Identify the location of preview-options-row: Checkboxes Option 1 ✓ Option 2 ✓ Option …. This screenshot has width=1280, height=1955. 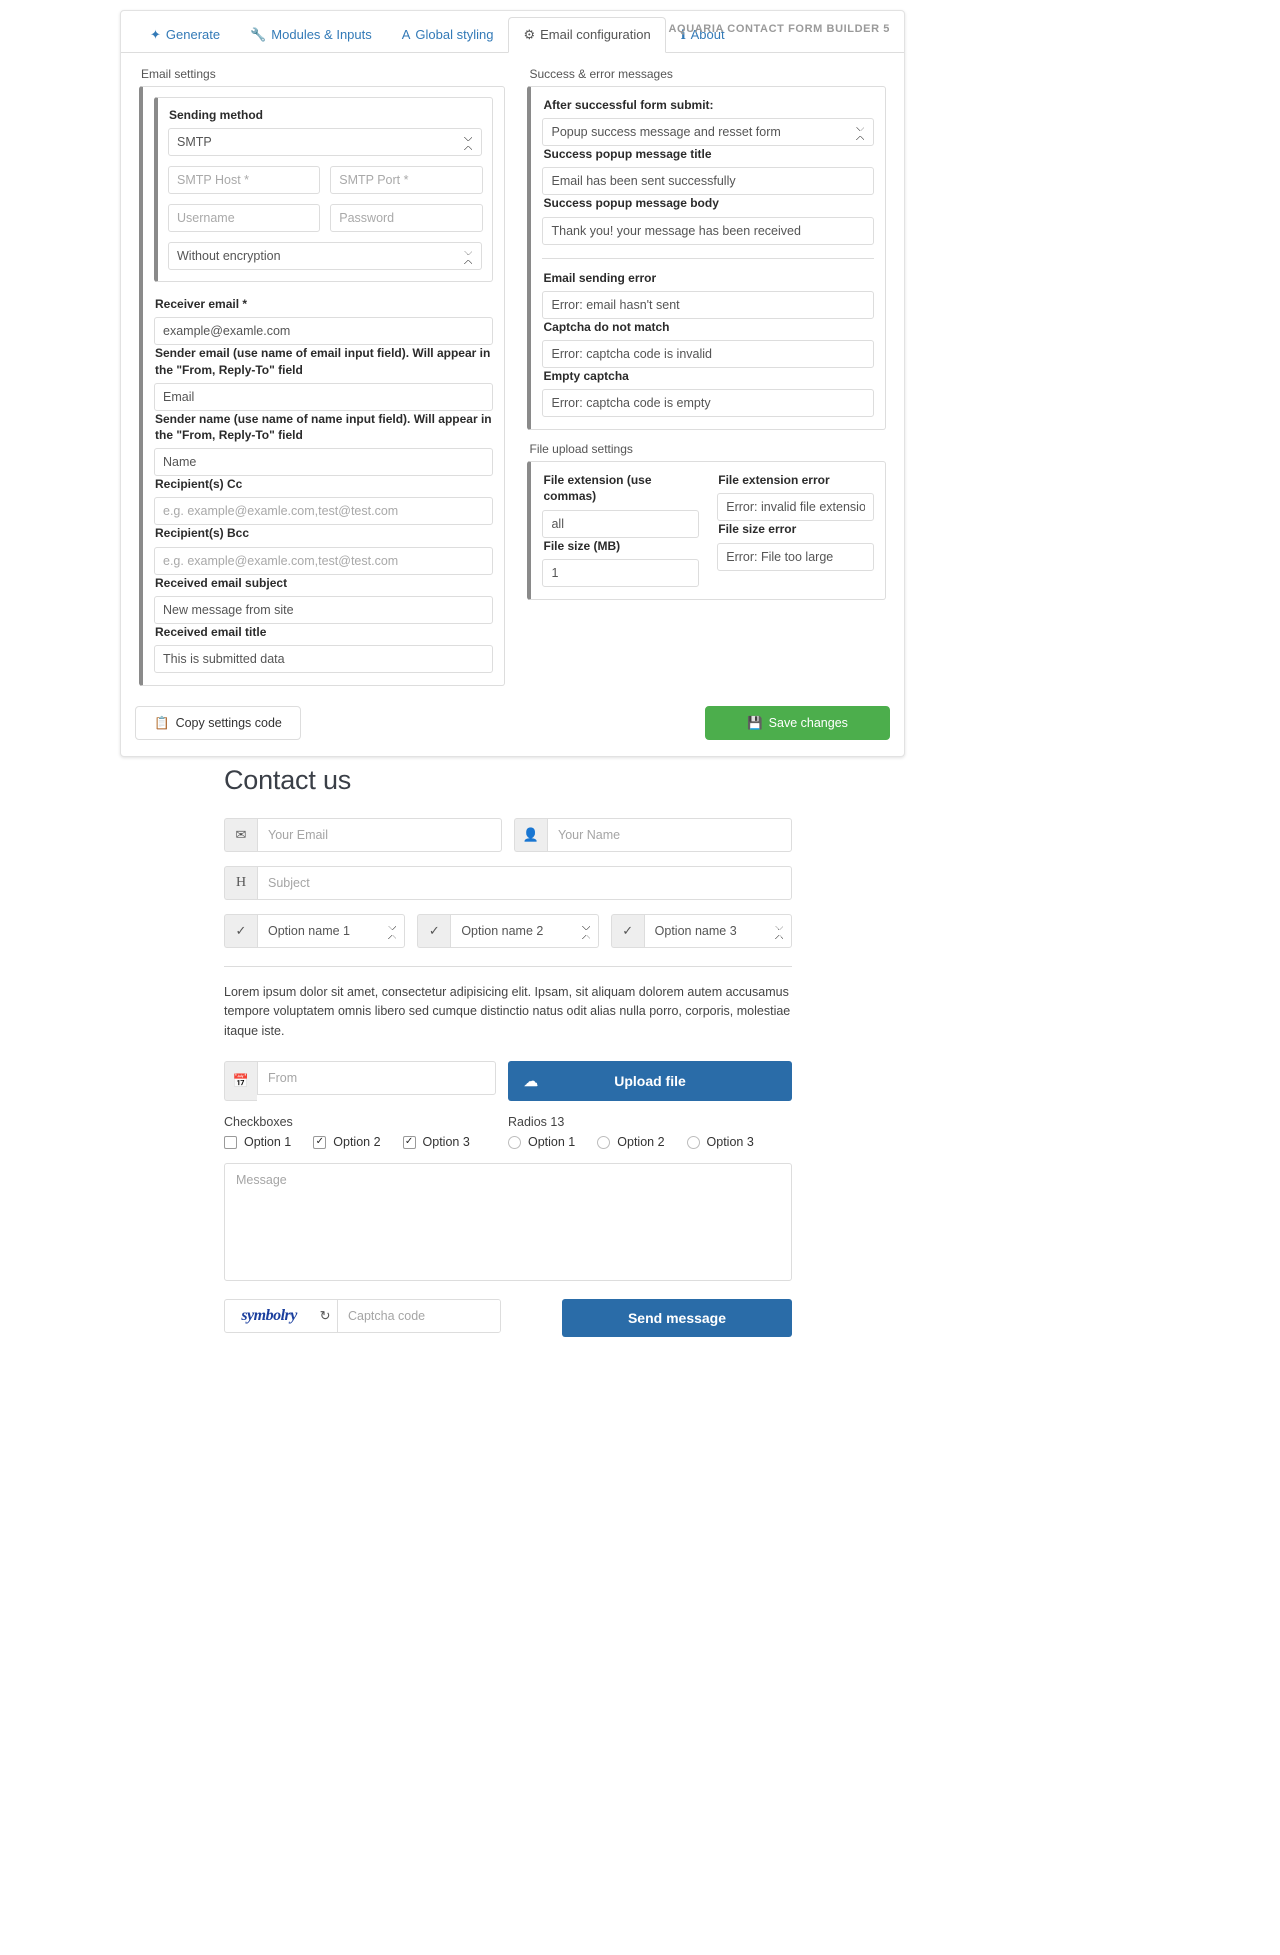
(508, 1132).